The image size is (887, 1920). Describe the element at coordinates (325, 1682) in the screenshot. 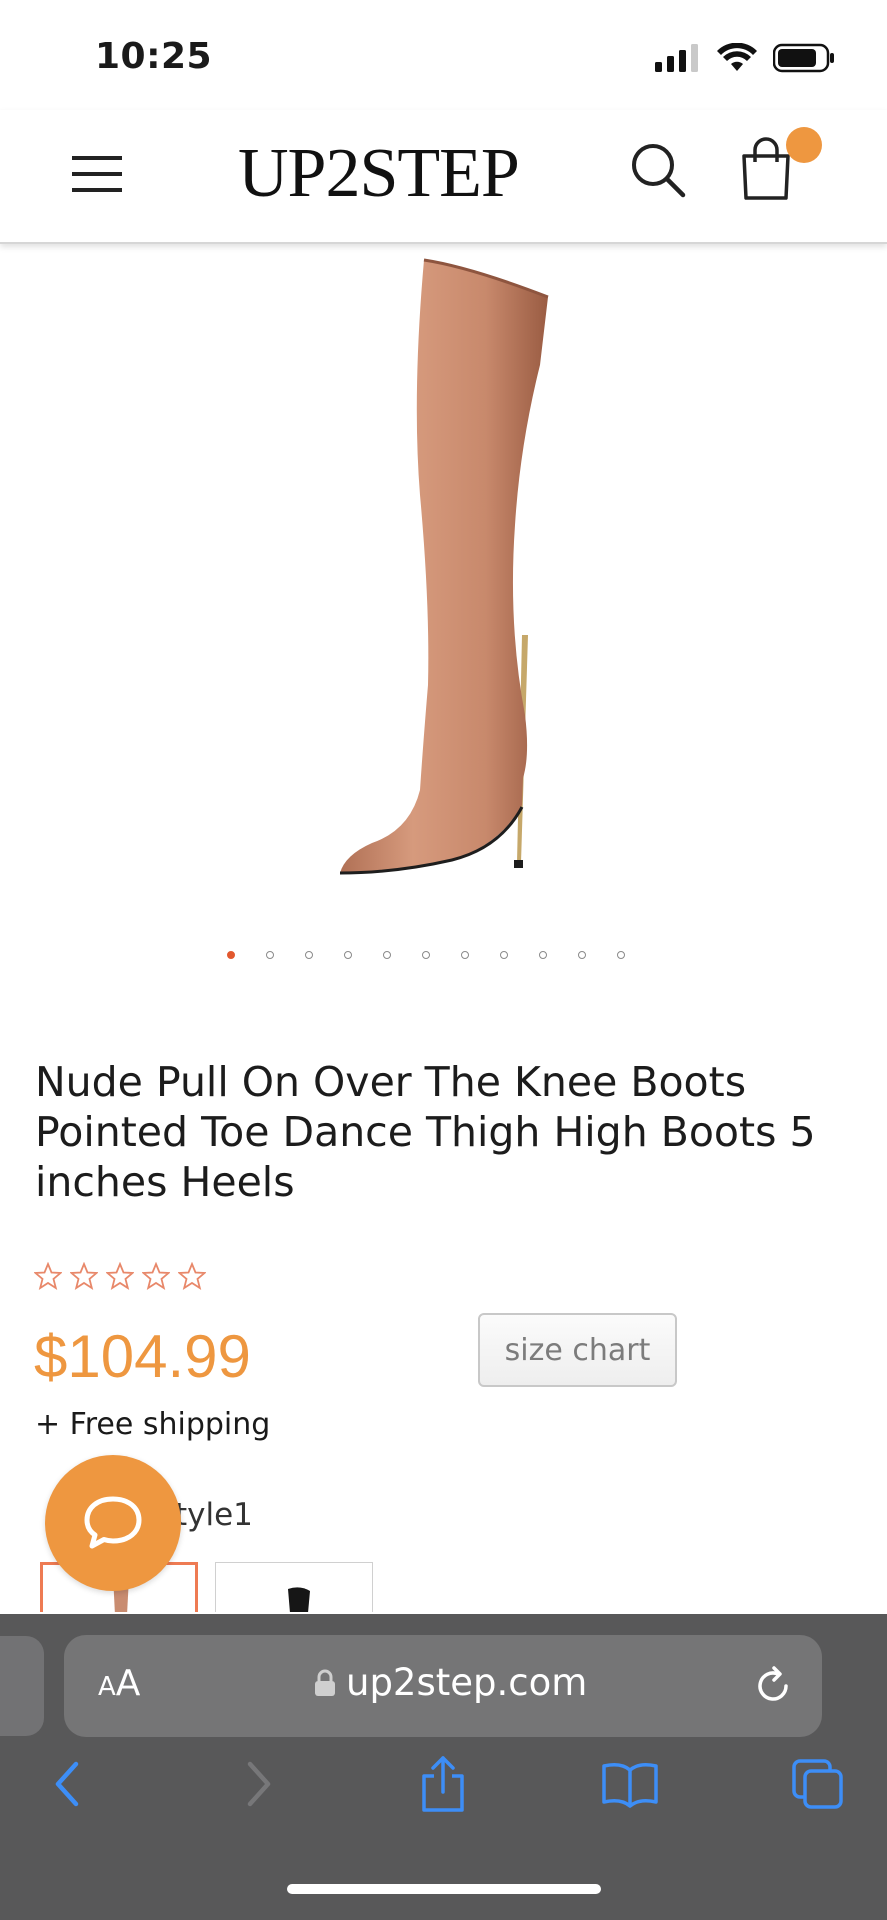

I see `lock-icon` at that location.